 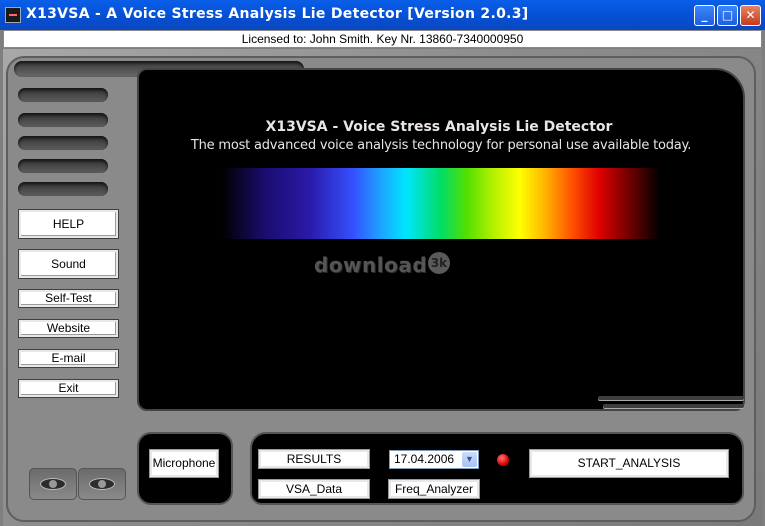 I want to click on freq-analyzer-button: Freq_Analyzer, so click(x=434, y=489).